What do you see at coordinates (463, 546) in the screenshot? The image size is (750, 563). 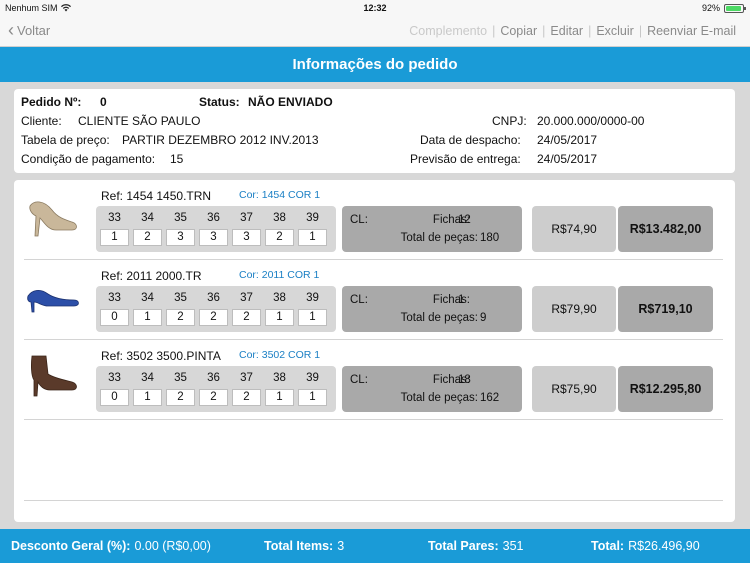 I see `pares-label: Total Pares:` at bounding box center [463, 546].